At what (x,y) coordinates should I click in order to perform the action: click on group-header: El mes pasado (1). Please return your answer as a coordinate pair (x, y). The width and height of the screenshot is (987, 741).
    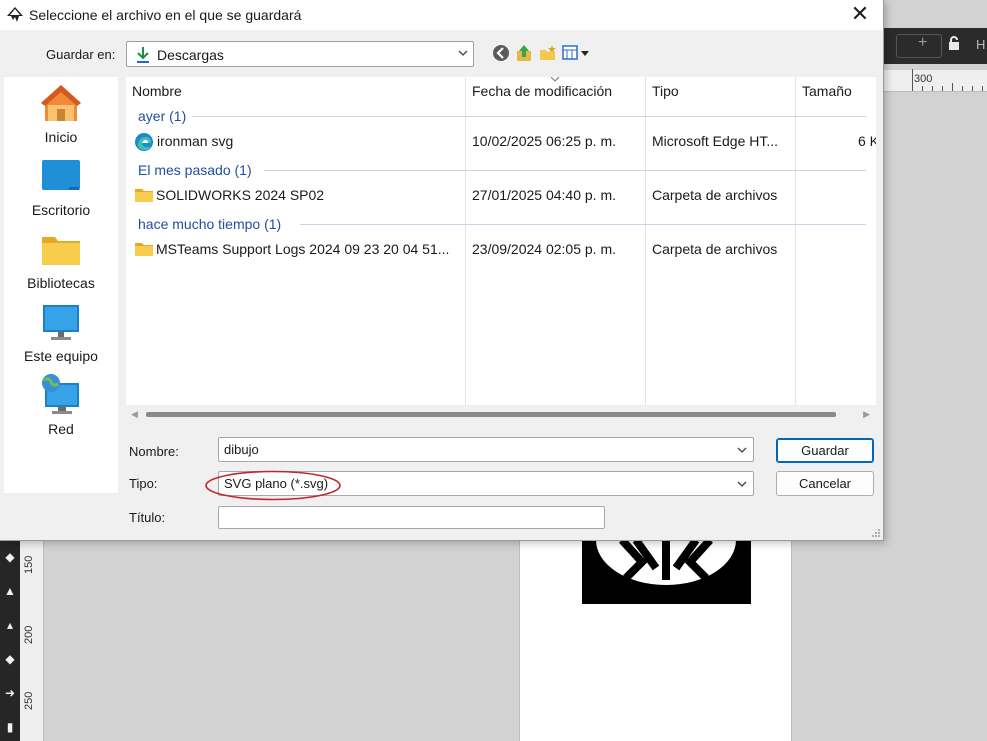
    Looking at the image, I should click on (195, 170).